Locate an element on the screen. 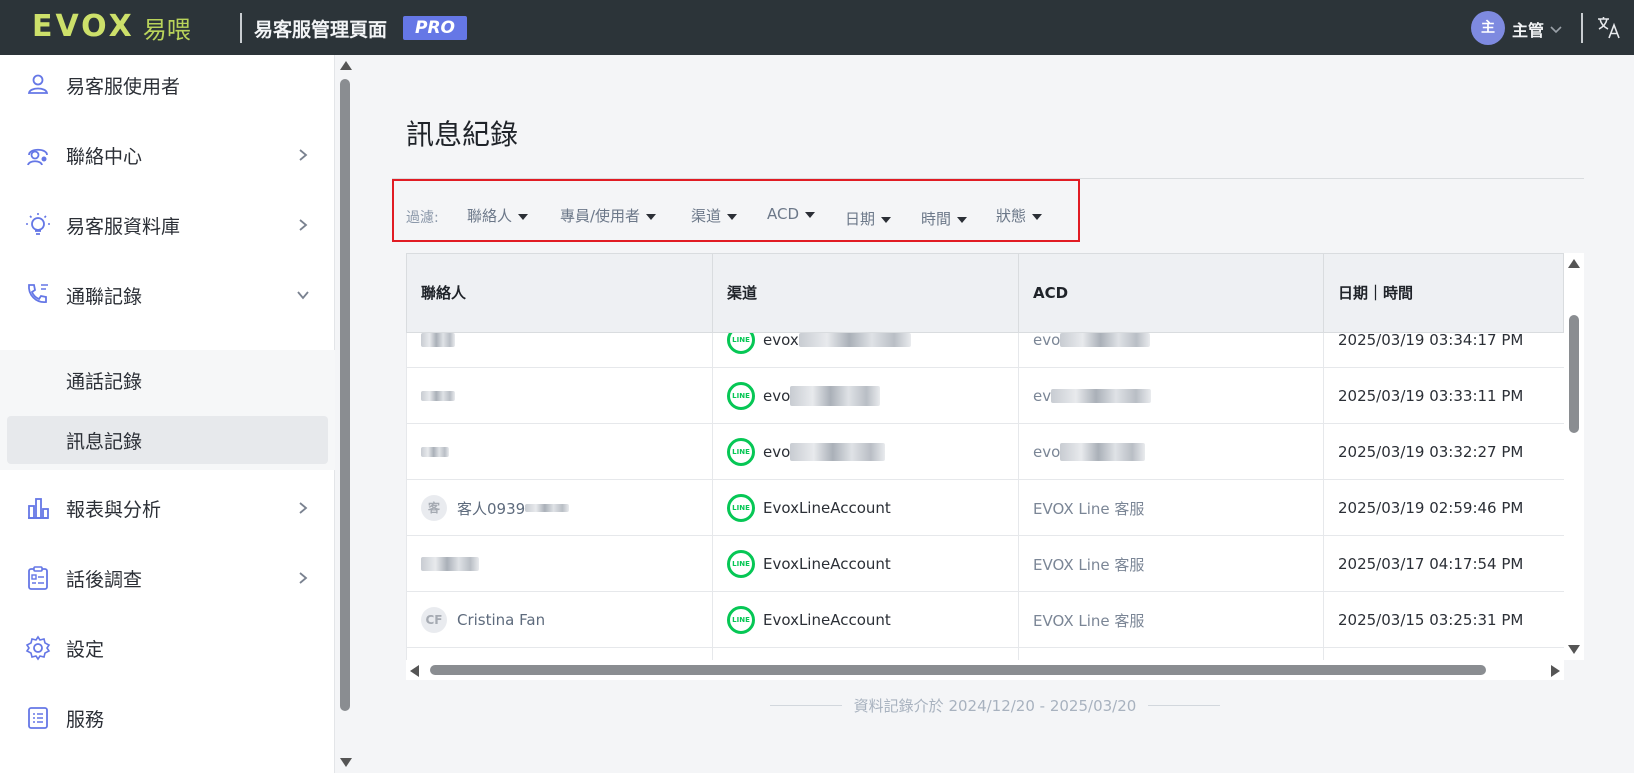 The width and height of the screenshot is (1634, 773). user-name: 主管 is located at coordinates (1528, 29).